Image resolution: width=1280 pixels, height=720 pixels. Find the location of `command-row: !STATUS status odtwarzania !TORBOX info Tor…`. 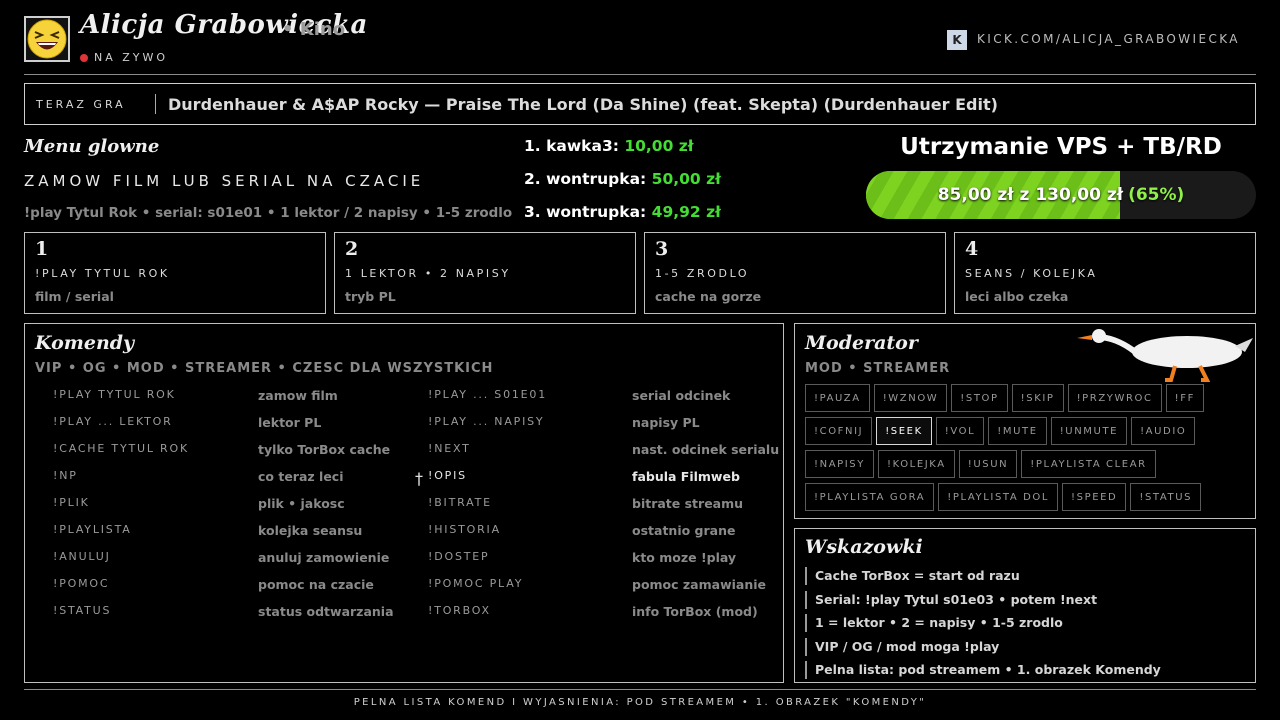

command-row: !STATUS status odtwarzania !TORBOX info Tor… is located at coordinates (423, 617).